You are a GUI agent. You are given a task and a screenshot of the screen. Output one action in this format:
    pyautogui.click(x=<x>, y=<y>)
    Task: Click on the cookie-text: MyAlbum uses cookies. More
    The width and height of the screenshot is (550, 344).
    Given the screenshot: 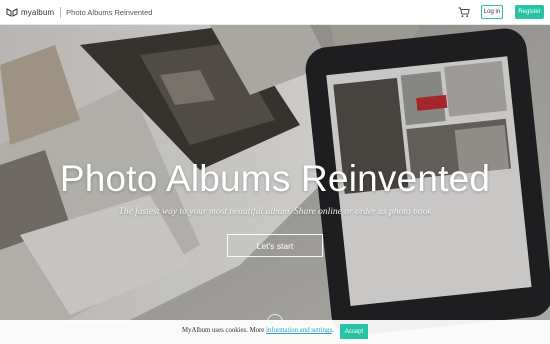 What is the action you would take?
    pyautogui.click(x=224, y=330)
    